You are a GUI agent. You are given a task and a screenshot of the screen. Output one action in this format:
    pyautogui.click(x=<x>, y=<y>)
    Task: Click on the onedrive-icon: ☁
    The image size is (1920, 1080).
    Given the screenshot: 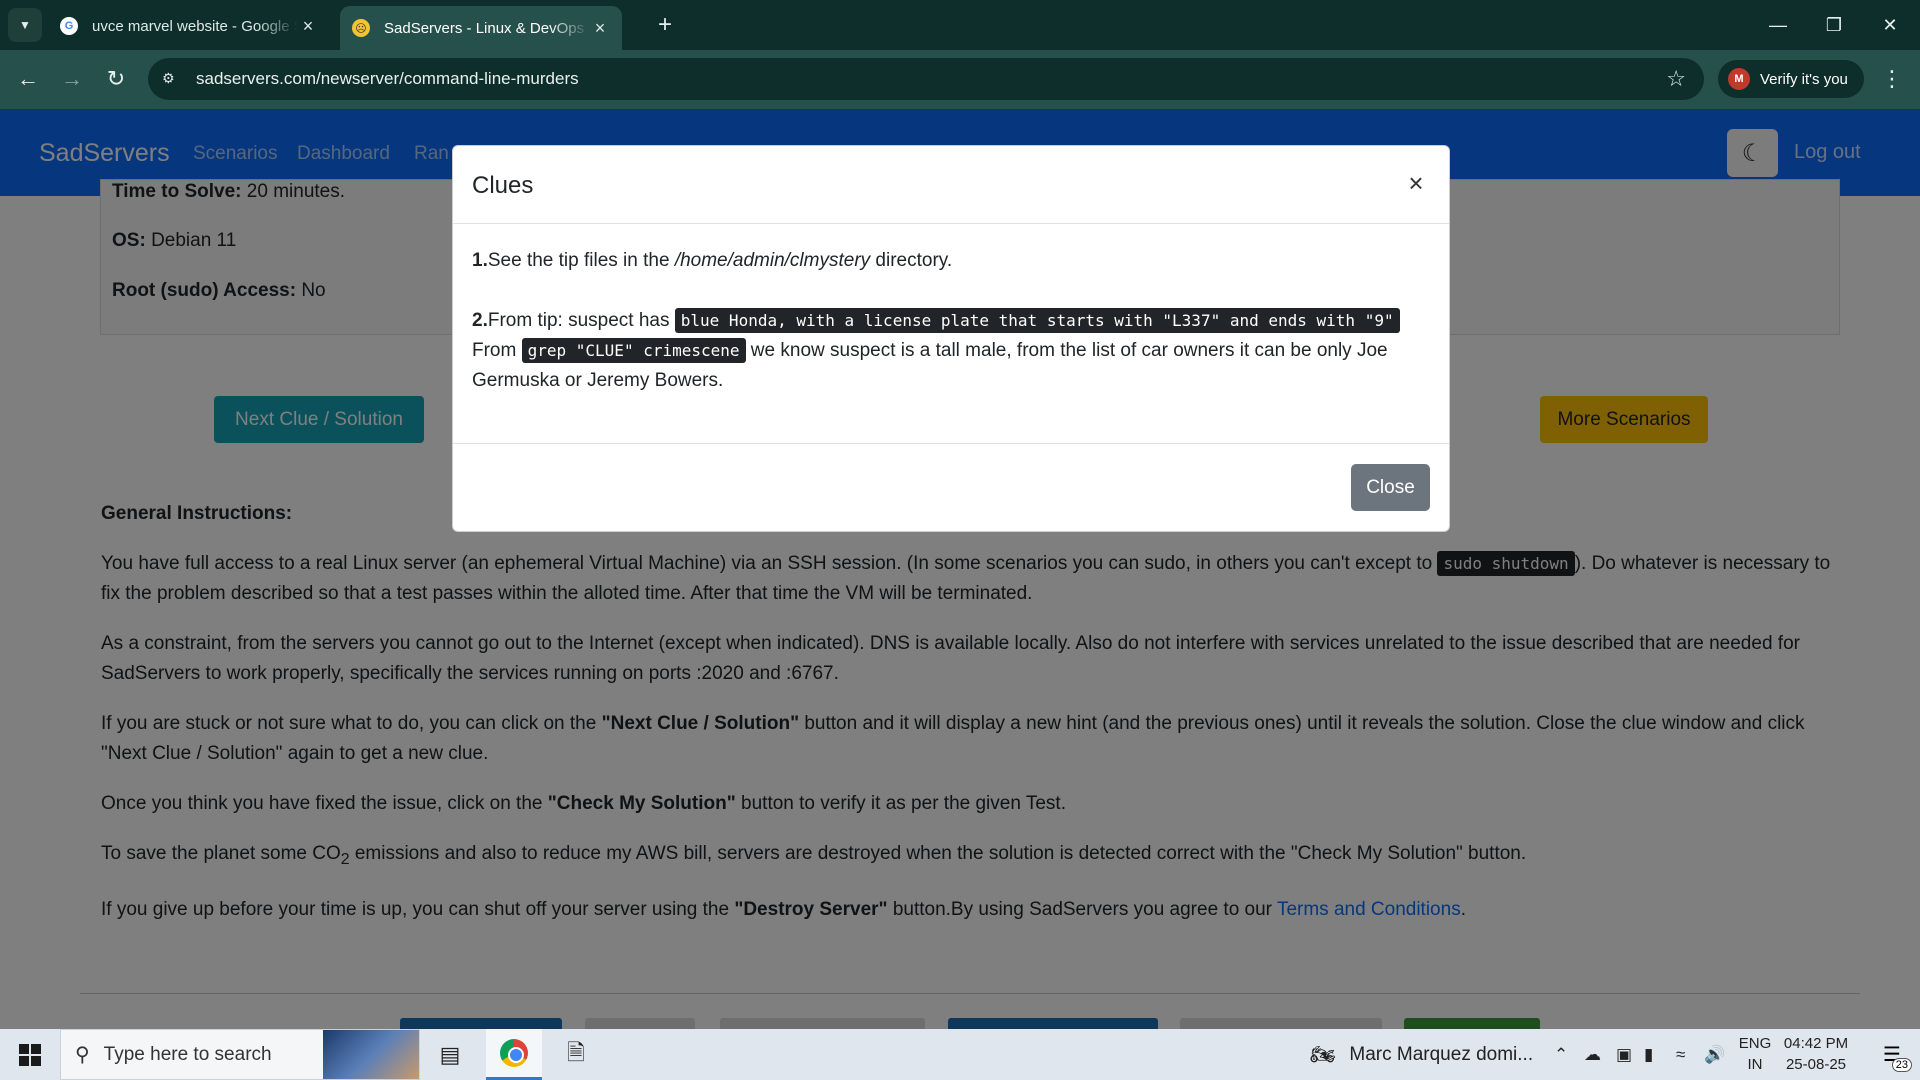 What is the action you would take?
    pyautogui.click(x=1592, y=1054)
    